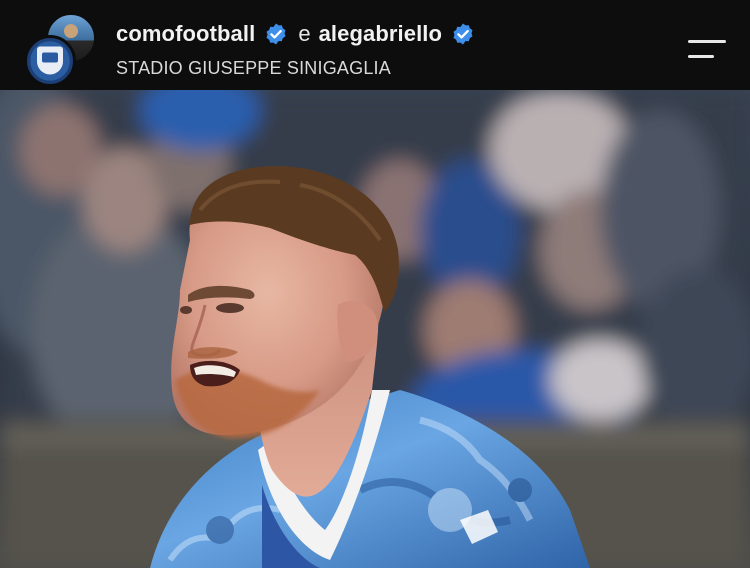 This screenshot has height=568, width=750. I want to click on menu-icon, so click(707, 50).